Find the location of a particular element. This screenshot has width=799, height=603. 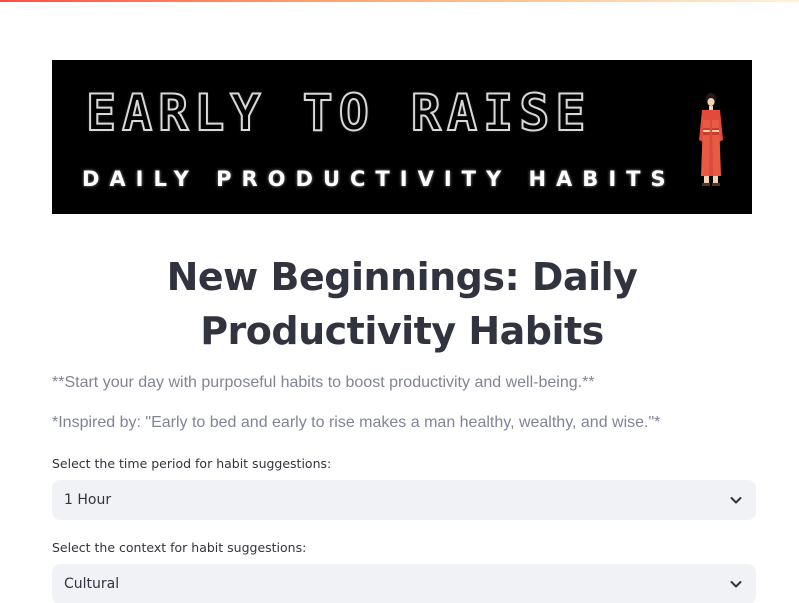

kimono-figure-icon is located at coordinates (711, 139).